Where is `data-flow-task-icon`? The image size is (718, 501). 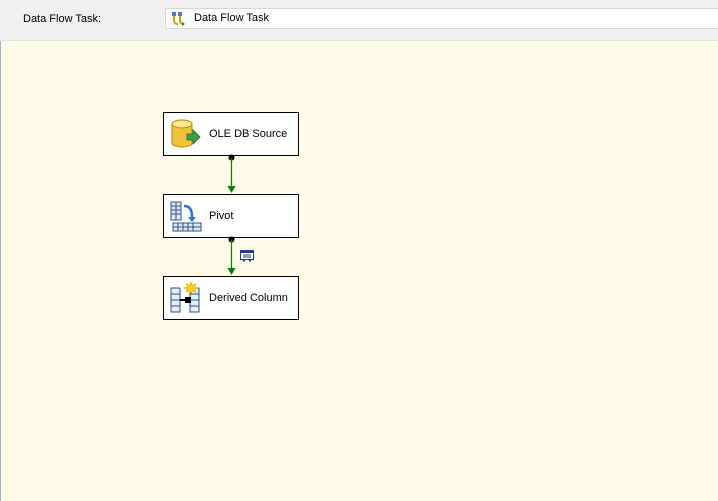 data-flow-task-icon is located at coordinates (178, 19).